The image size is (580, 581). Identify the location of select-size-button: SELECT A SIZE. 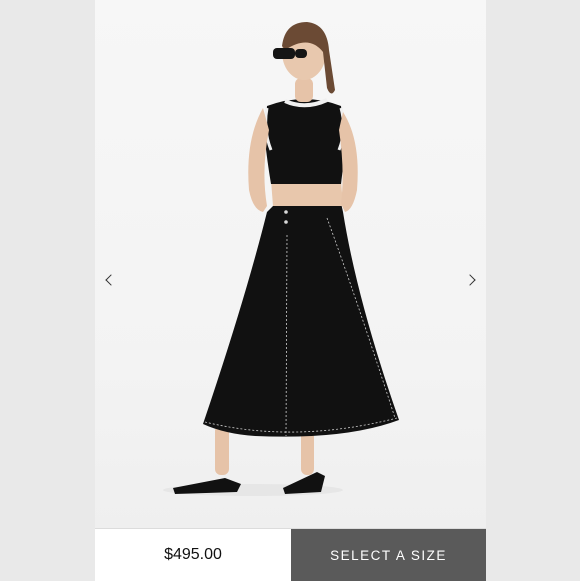
(388, 555).